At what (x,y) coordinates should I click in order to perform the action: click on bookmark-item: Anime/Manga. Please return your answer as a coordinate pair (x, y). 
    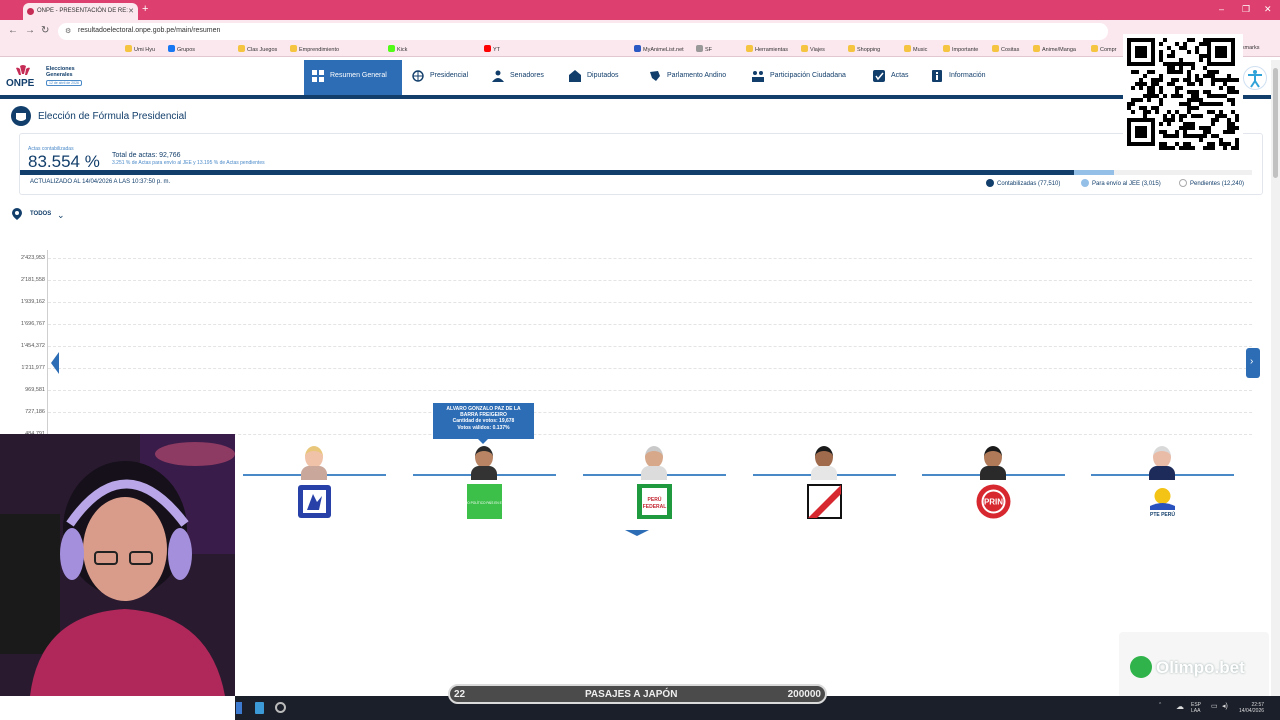
    Looking at the image, I should click on (1054, 49).